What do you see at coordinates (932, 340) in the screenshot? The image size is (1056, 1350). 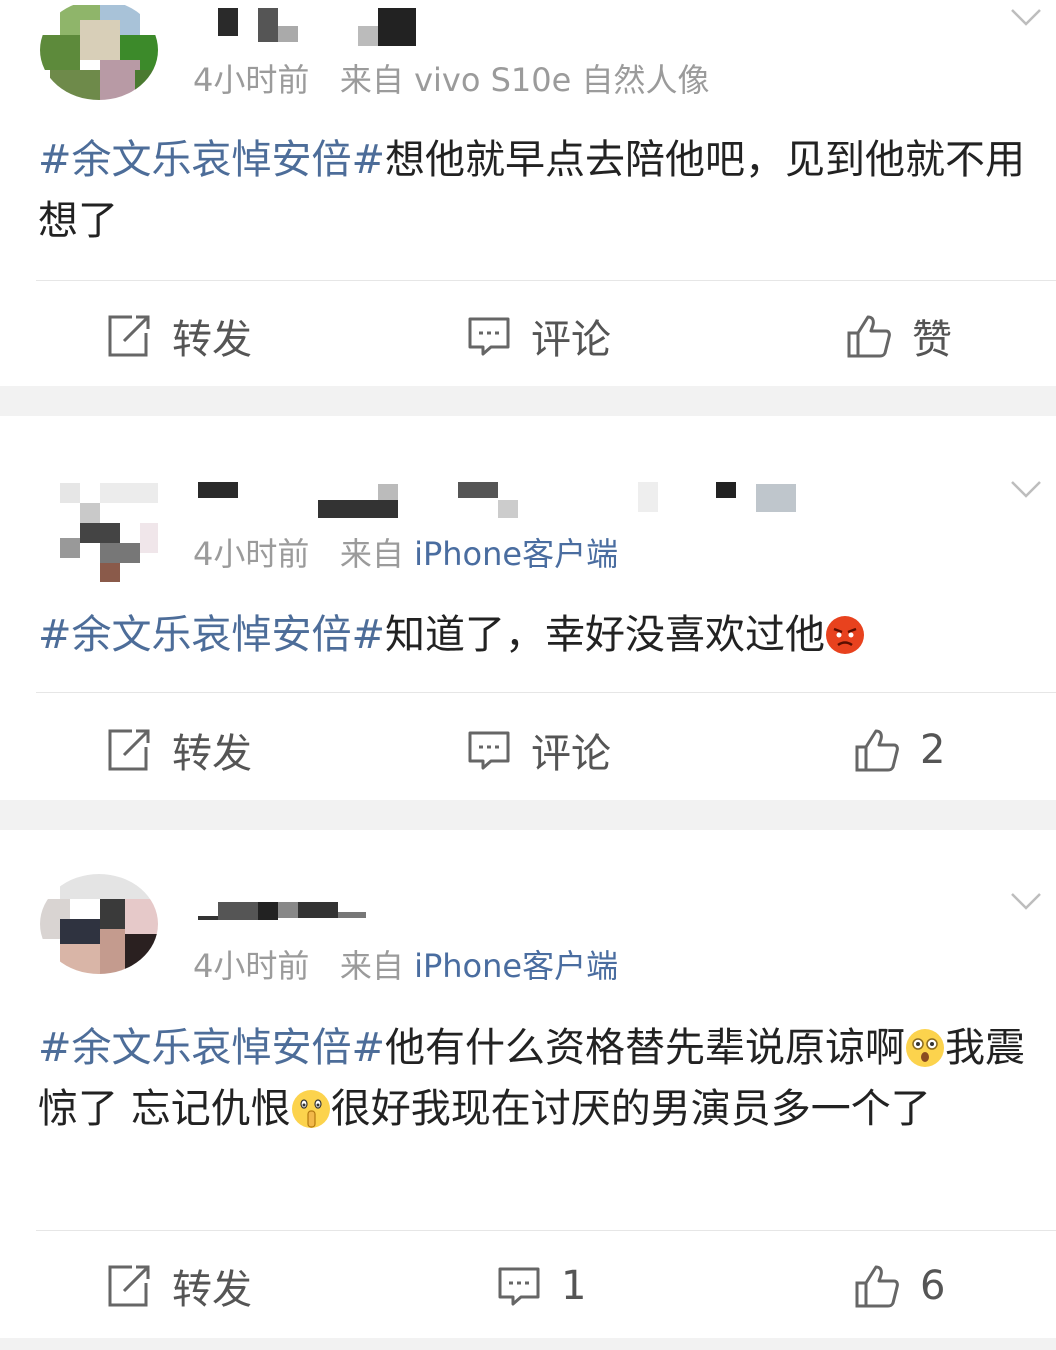 I see `like-label: 赞` at bounding box center [932, 340].